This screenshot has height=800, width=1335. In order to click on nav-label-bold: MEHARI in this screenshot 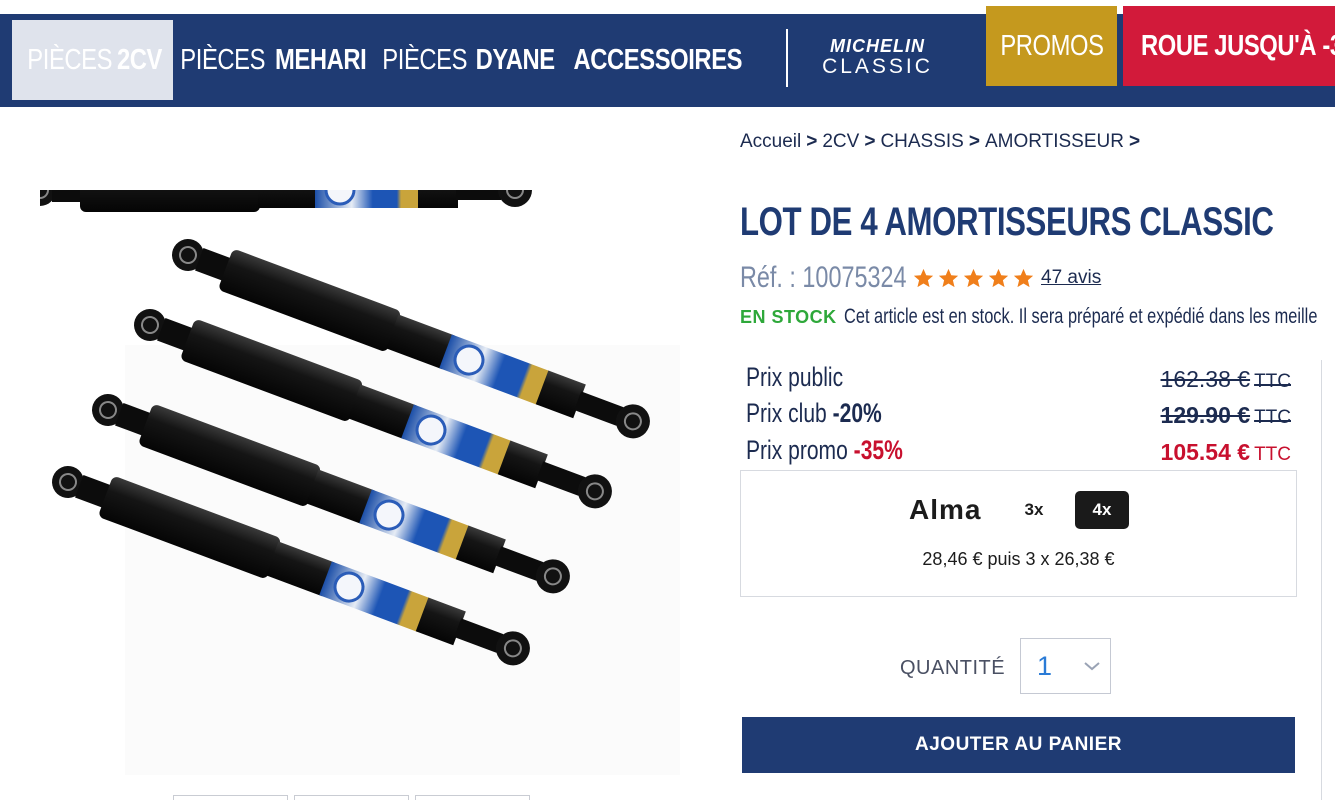, I will do `click(320, 59)`.